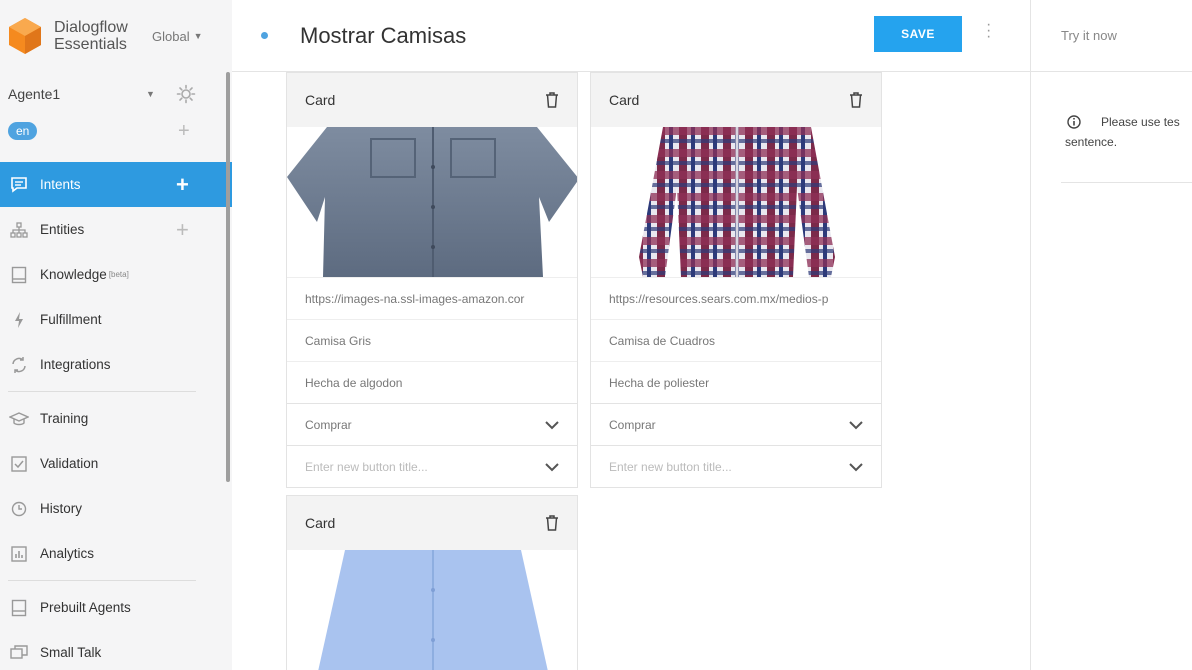 The height and width of the screenshot is (670, 1192). What do you see at coordinates (116, 364) in the screenshot?
I see `sidebar-item-integrations: Integrations` at bounding box center [116, 364].